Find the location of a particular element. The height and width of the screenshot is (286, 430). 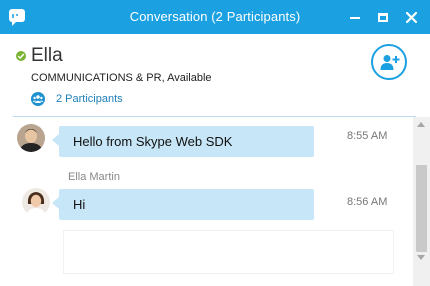

message-bubble: Hi is located at coordinates (183, 204).